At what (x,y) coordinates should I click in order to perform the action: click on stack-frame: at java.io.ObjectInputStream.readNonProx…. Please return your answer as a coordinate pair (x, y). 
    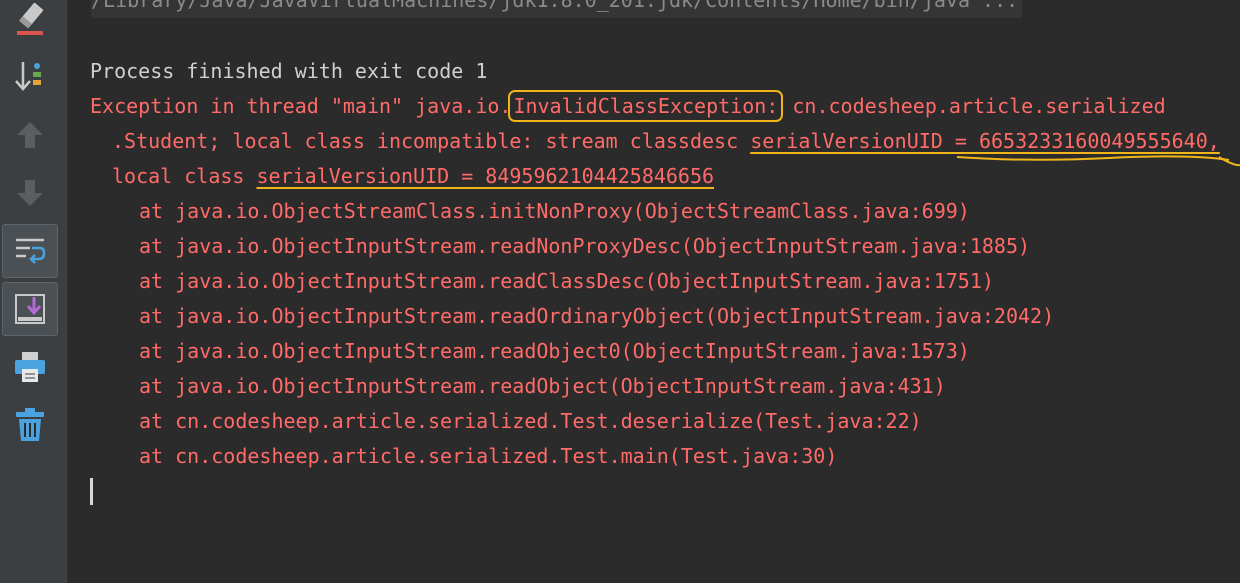
    Looking at the image, I should click on (584, 246).